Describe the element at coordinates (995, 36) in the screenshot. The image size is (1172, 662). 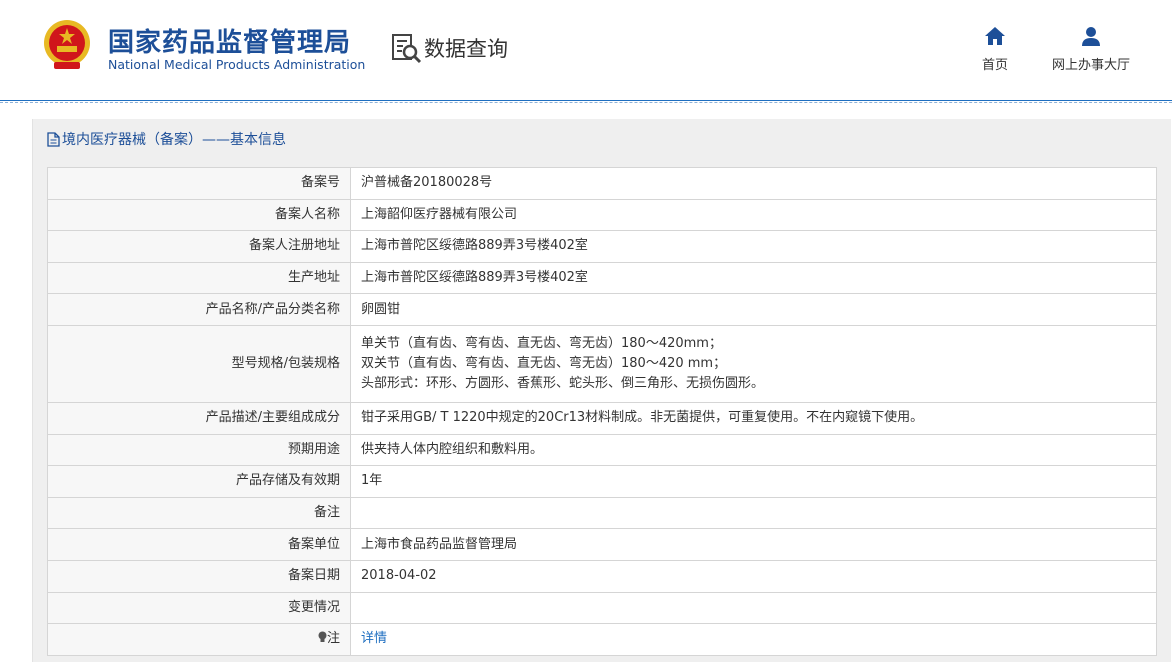
I see `home-icon` at that location.